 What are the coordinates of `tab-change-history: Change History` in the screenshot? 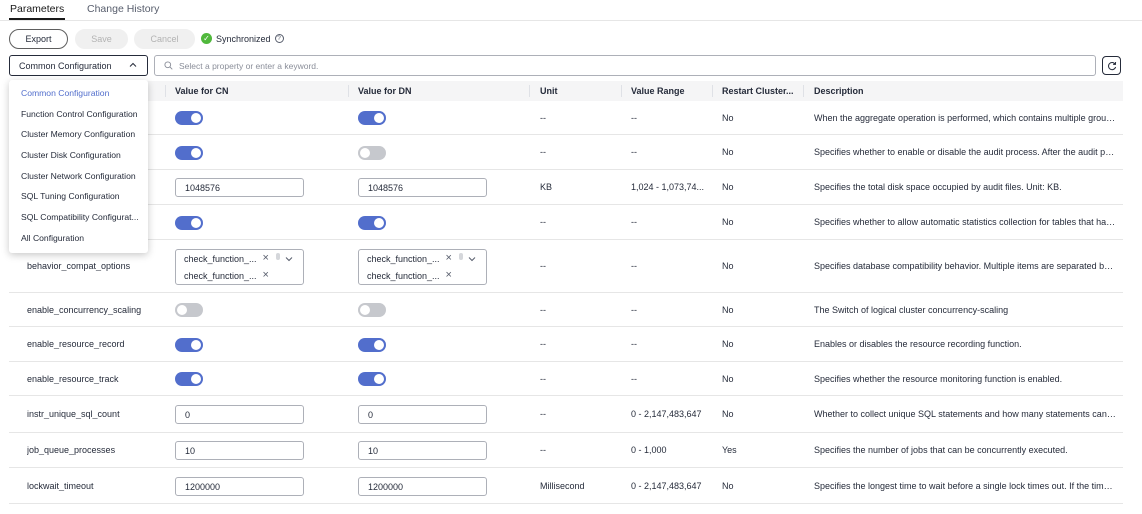 It's located at (123, 9).